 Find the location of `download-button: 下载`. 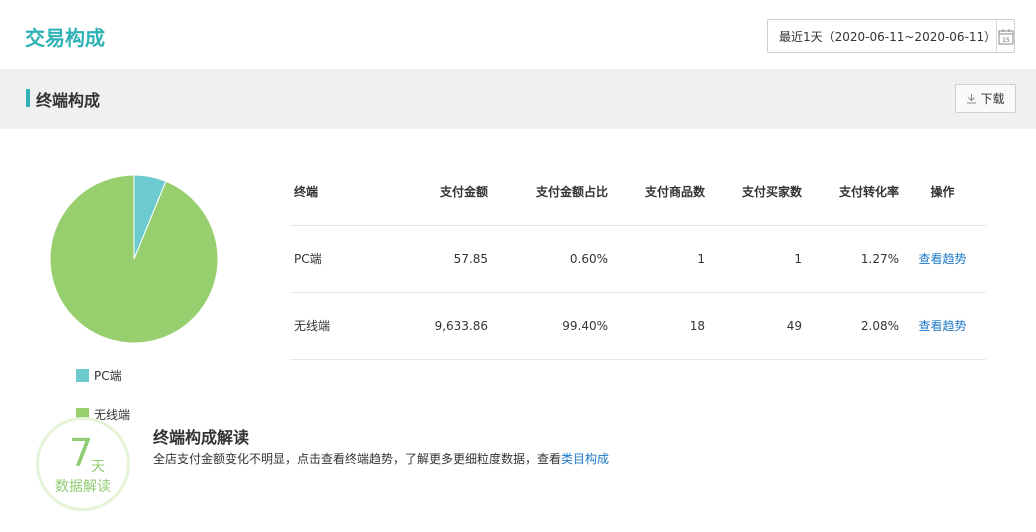

download-button: 下载 is located at coordinates (985, 98).